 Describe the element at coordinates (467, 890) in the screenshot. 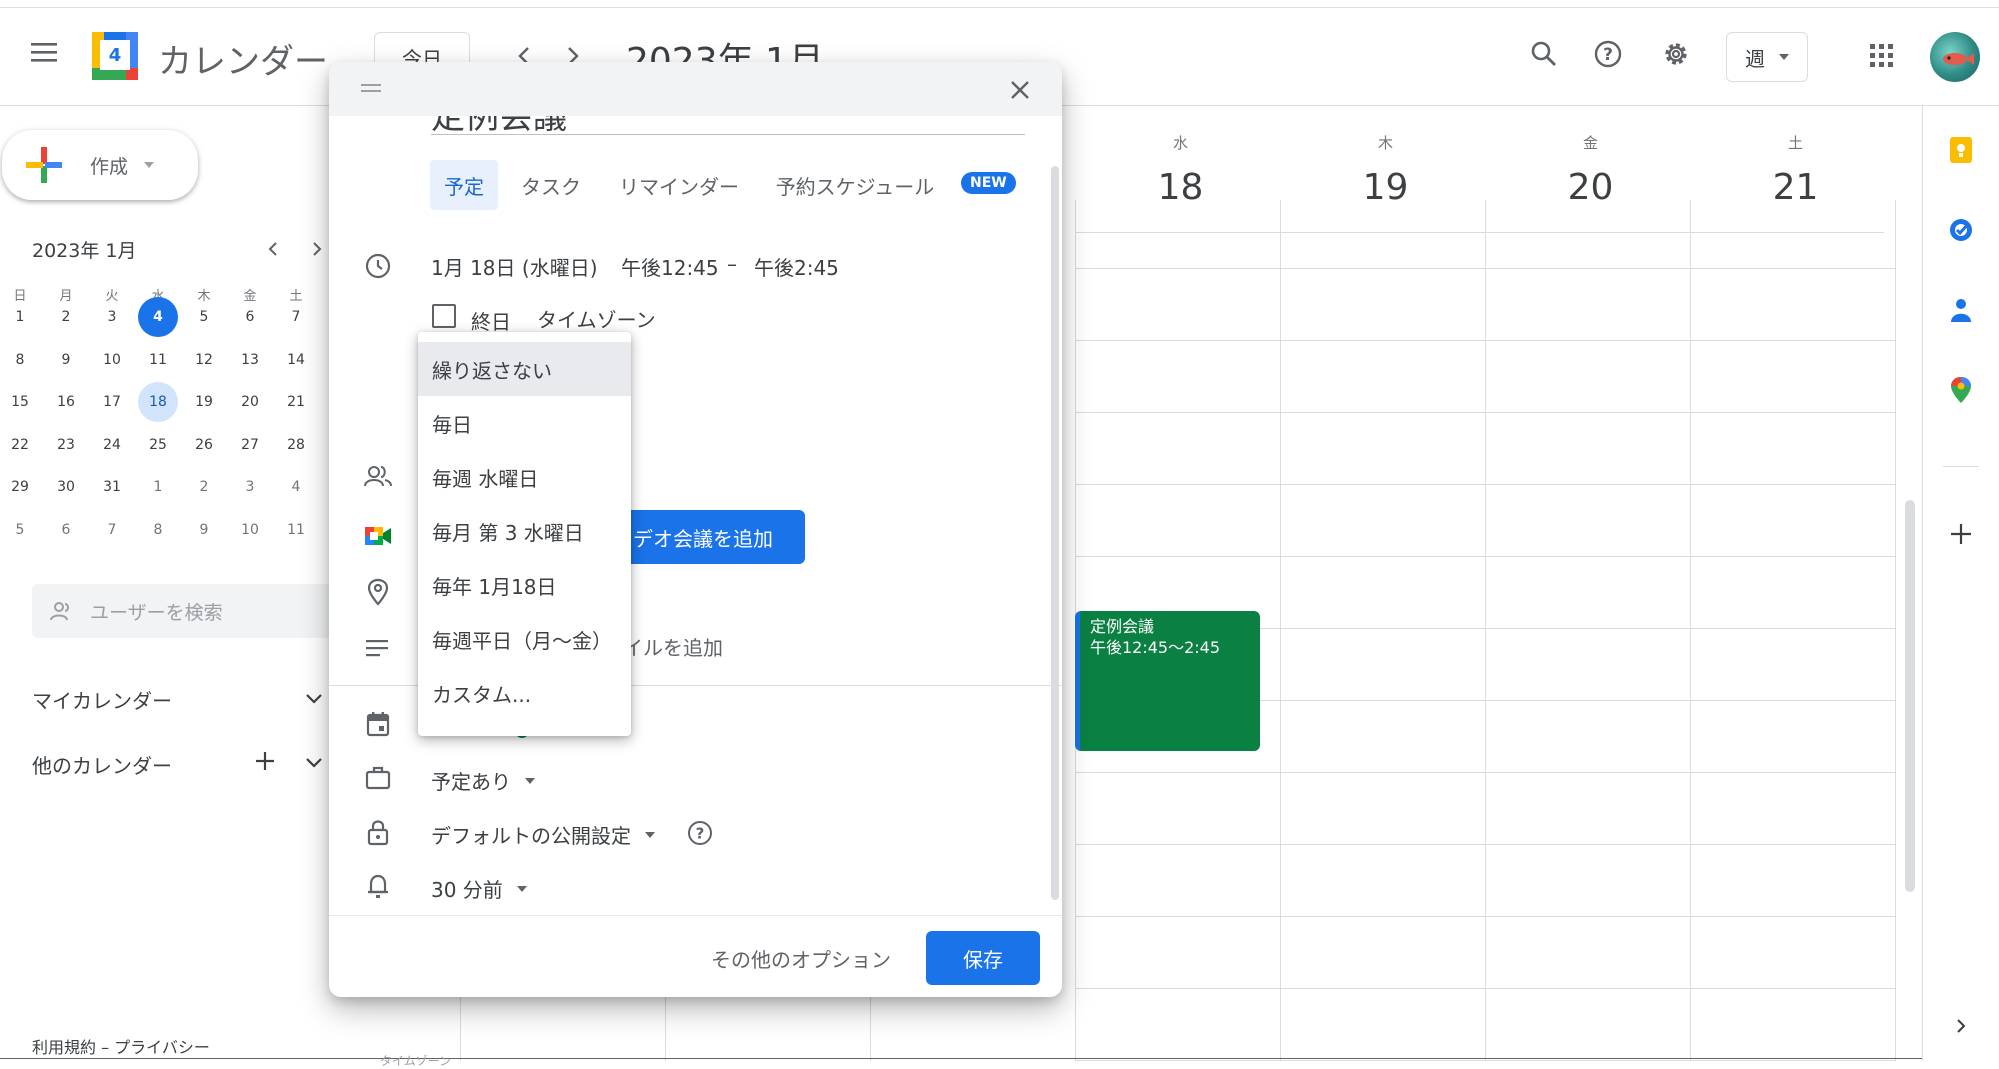

I see `reminder-label: 30 分前` at that location.